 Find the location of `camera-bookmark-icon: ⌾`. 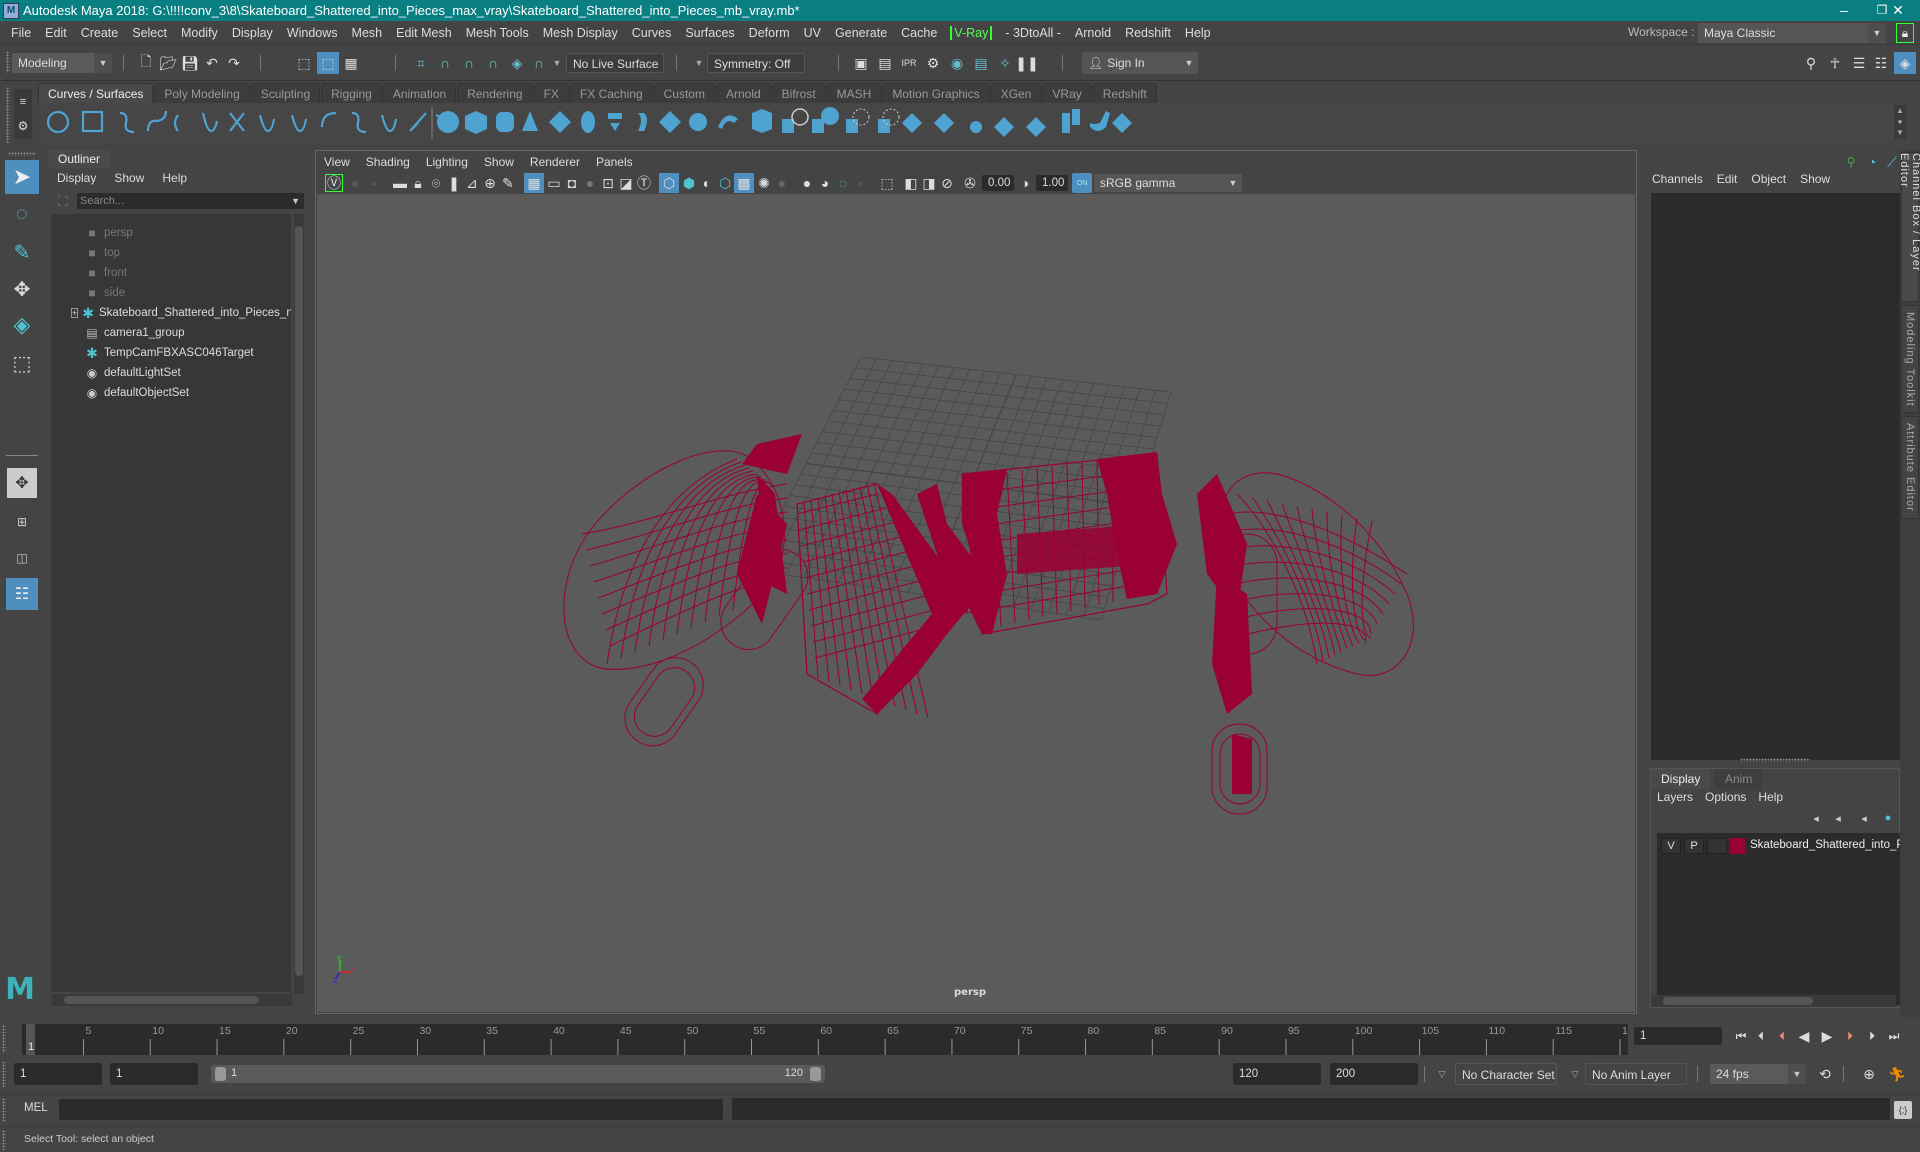

camera-bookmark-icon: ⌾ is located at coordinates (436, 183).